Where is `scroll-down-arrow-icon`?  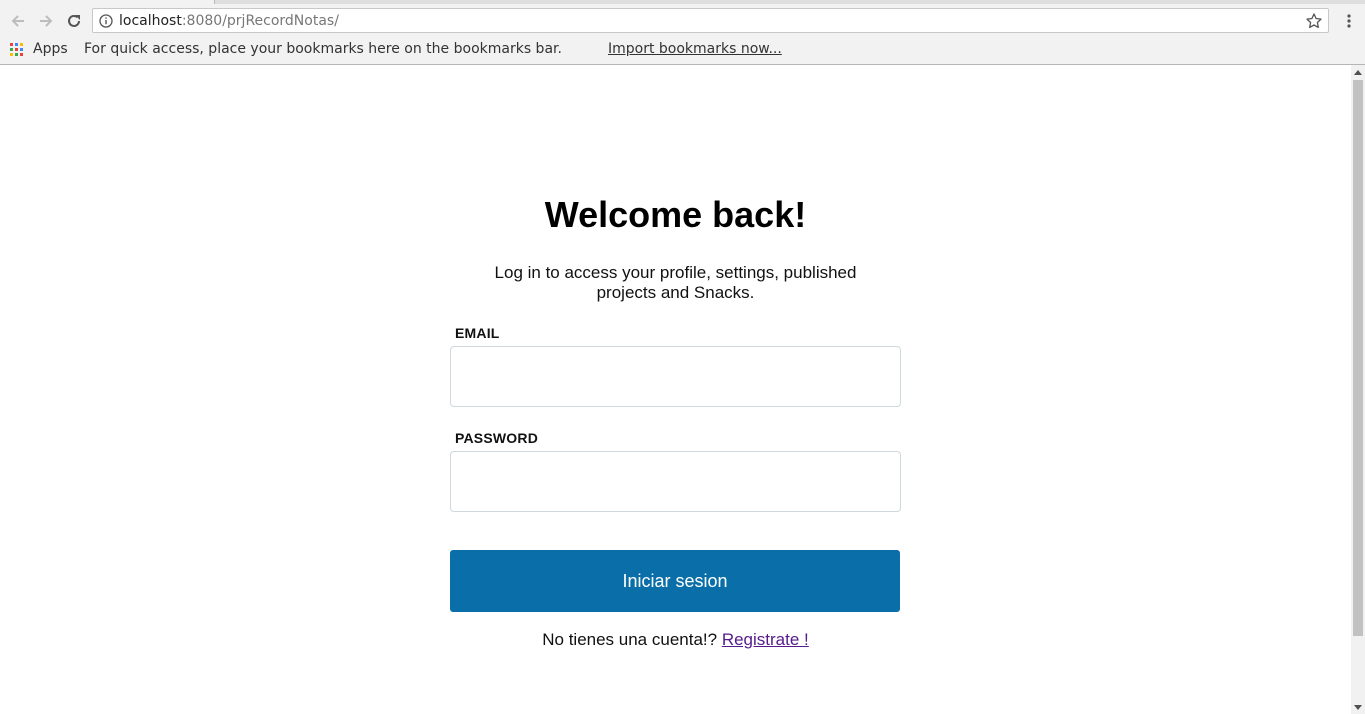
scroll-down-arrow-icon is located at coordinates (1358, 707).